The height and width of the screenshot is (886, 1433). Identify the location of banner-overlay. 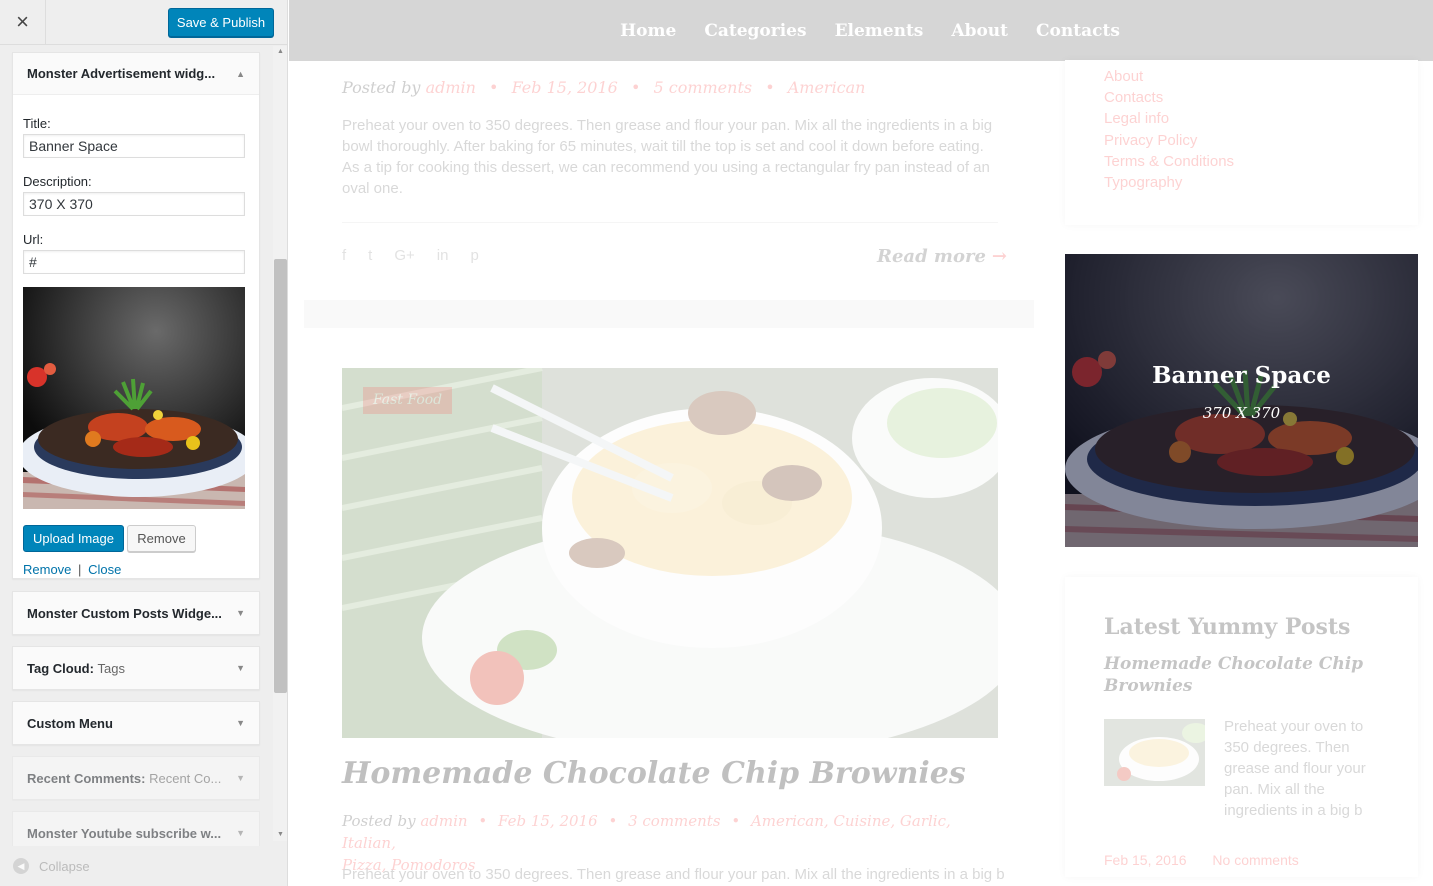
(1241, 400).